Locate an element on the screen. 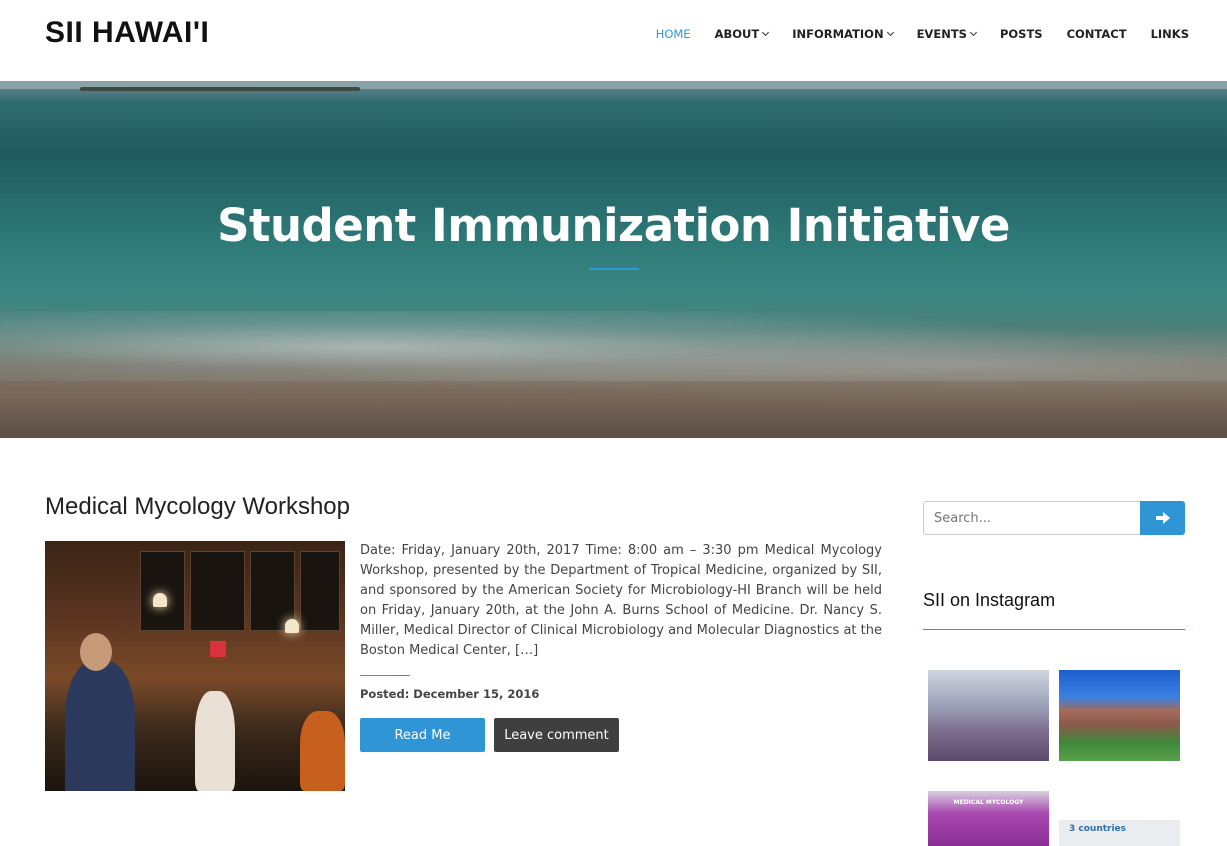 Image resolution: width=1227 pixels, height=846 pixels. nav-item-about: ABOUT is located at coordinates (742, 34).